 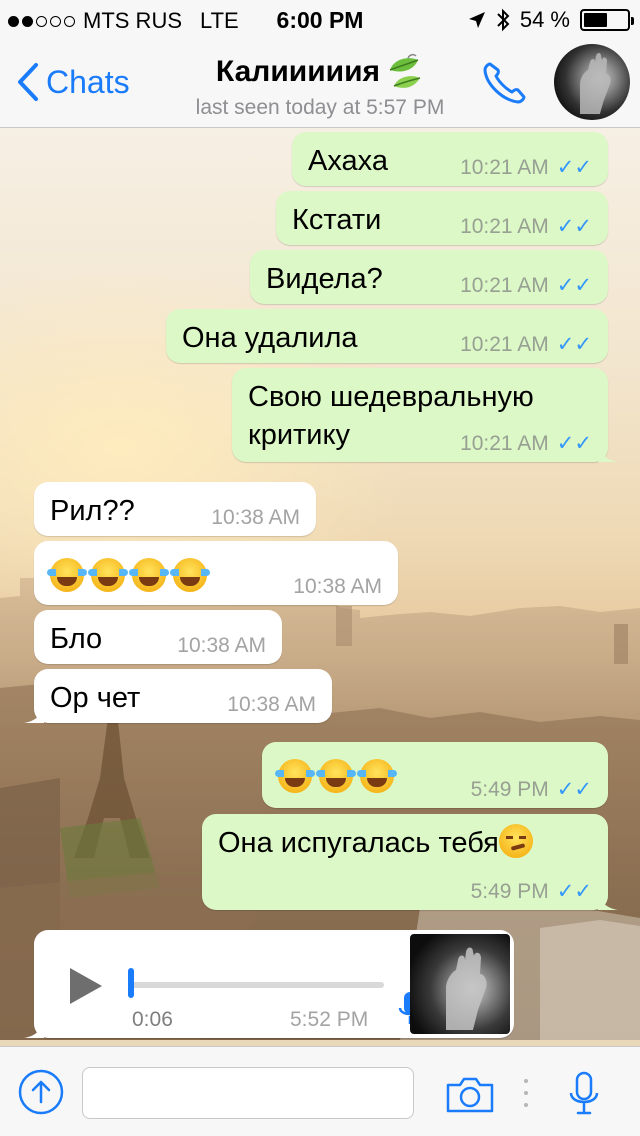 What do you see at coordinates (476, 20) in the screenshot?
I see `location-arrow-icon` at bounding box center [476, 20].